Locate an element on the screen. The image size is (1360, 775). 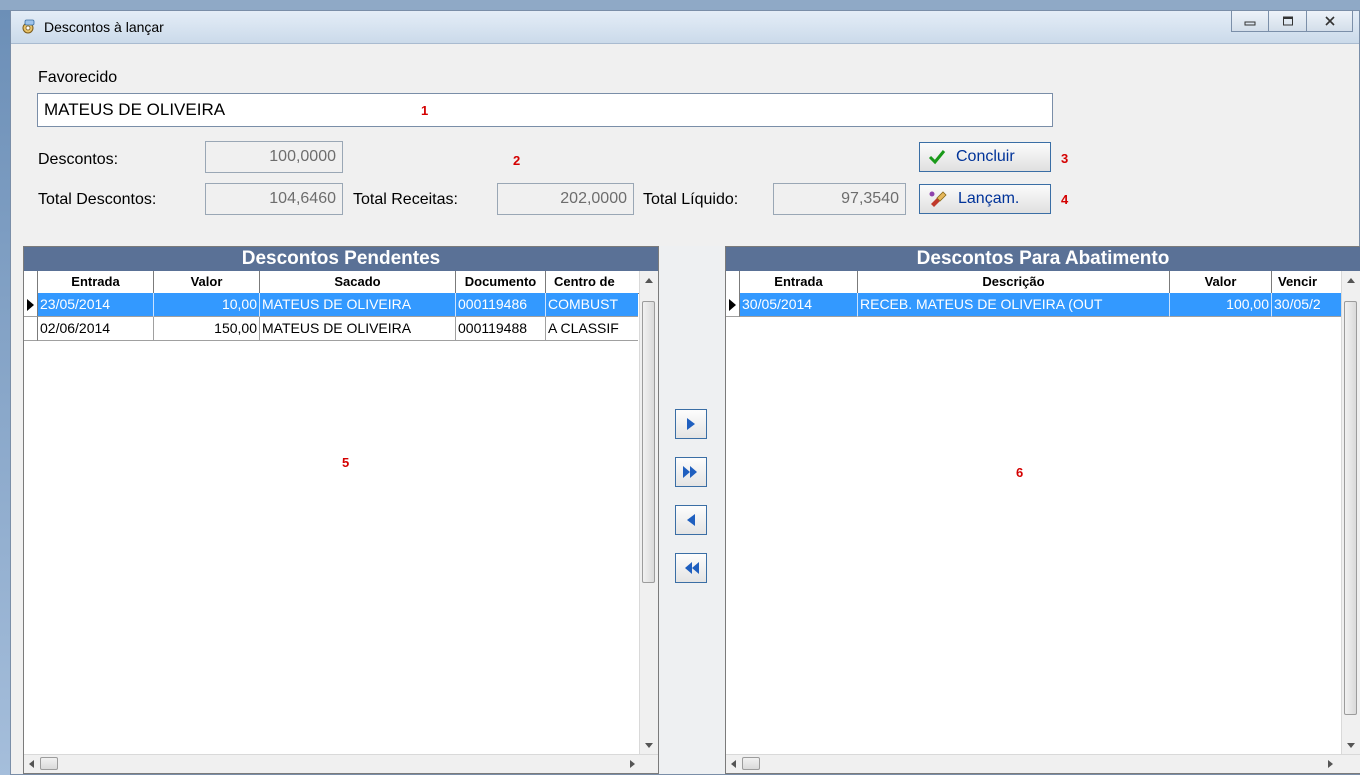
col-vencimento: Vencir is located at coordinates (1308, 282).